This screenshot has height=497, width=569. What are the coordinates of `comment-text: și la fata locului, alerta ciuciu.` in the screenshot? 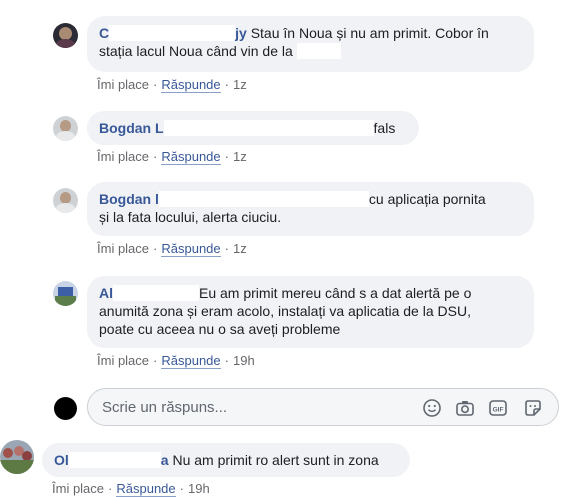 It's located at (190, 217).